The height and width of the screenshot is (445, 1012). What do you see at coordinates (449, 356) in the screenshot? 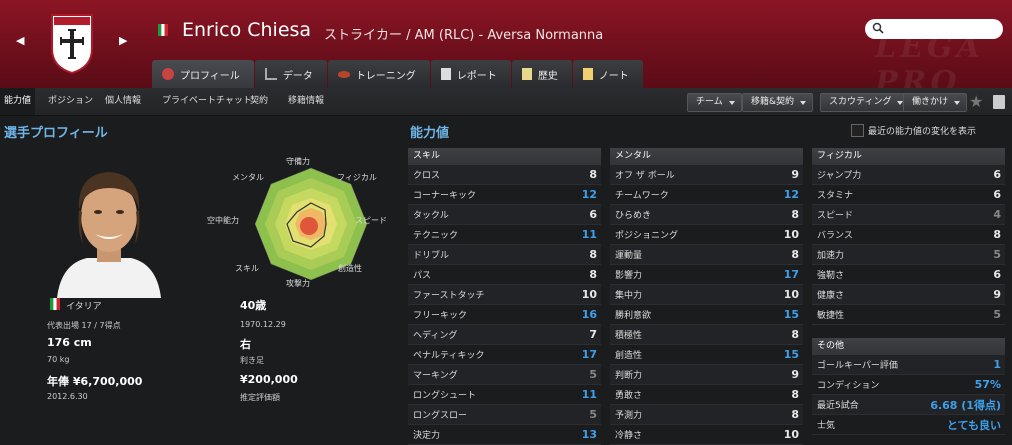
I see `attribute-name: ペナルティキック` at bounding box center [449, 356].